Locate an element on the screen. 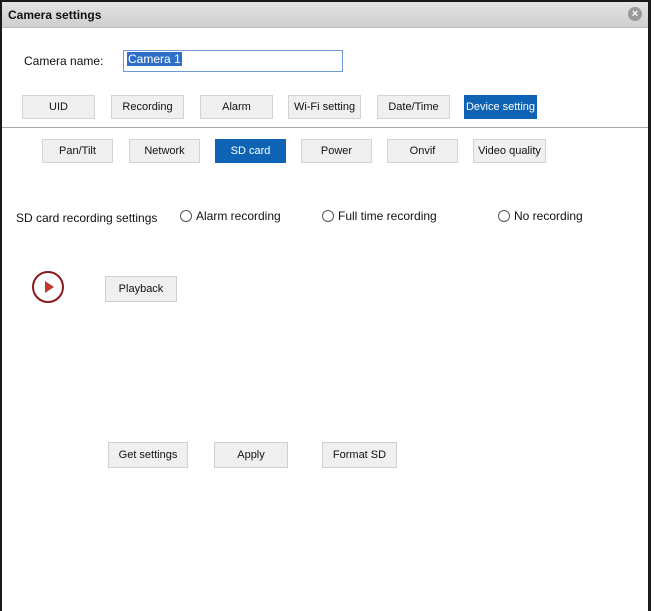 The image size is (654, 611). camera-name-value: Camera 1 is located at coordinates (154, 59).